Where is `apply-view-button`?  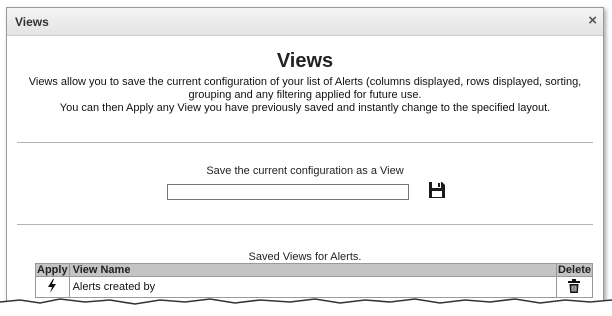
apply-view-button is located at coordinates (52, 287).